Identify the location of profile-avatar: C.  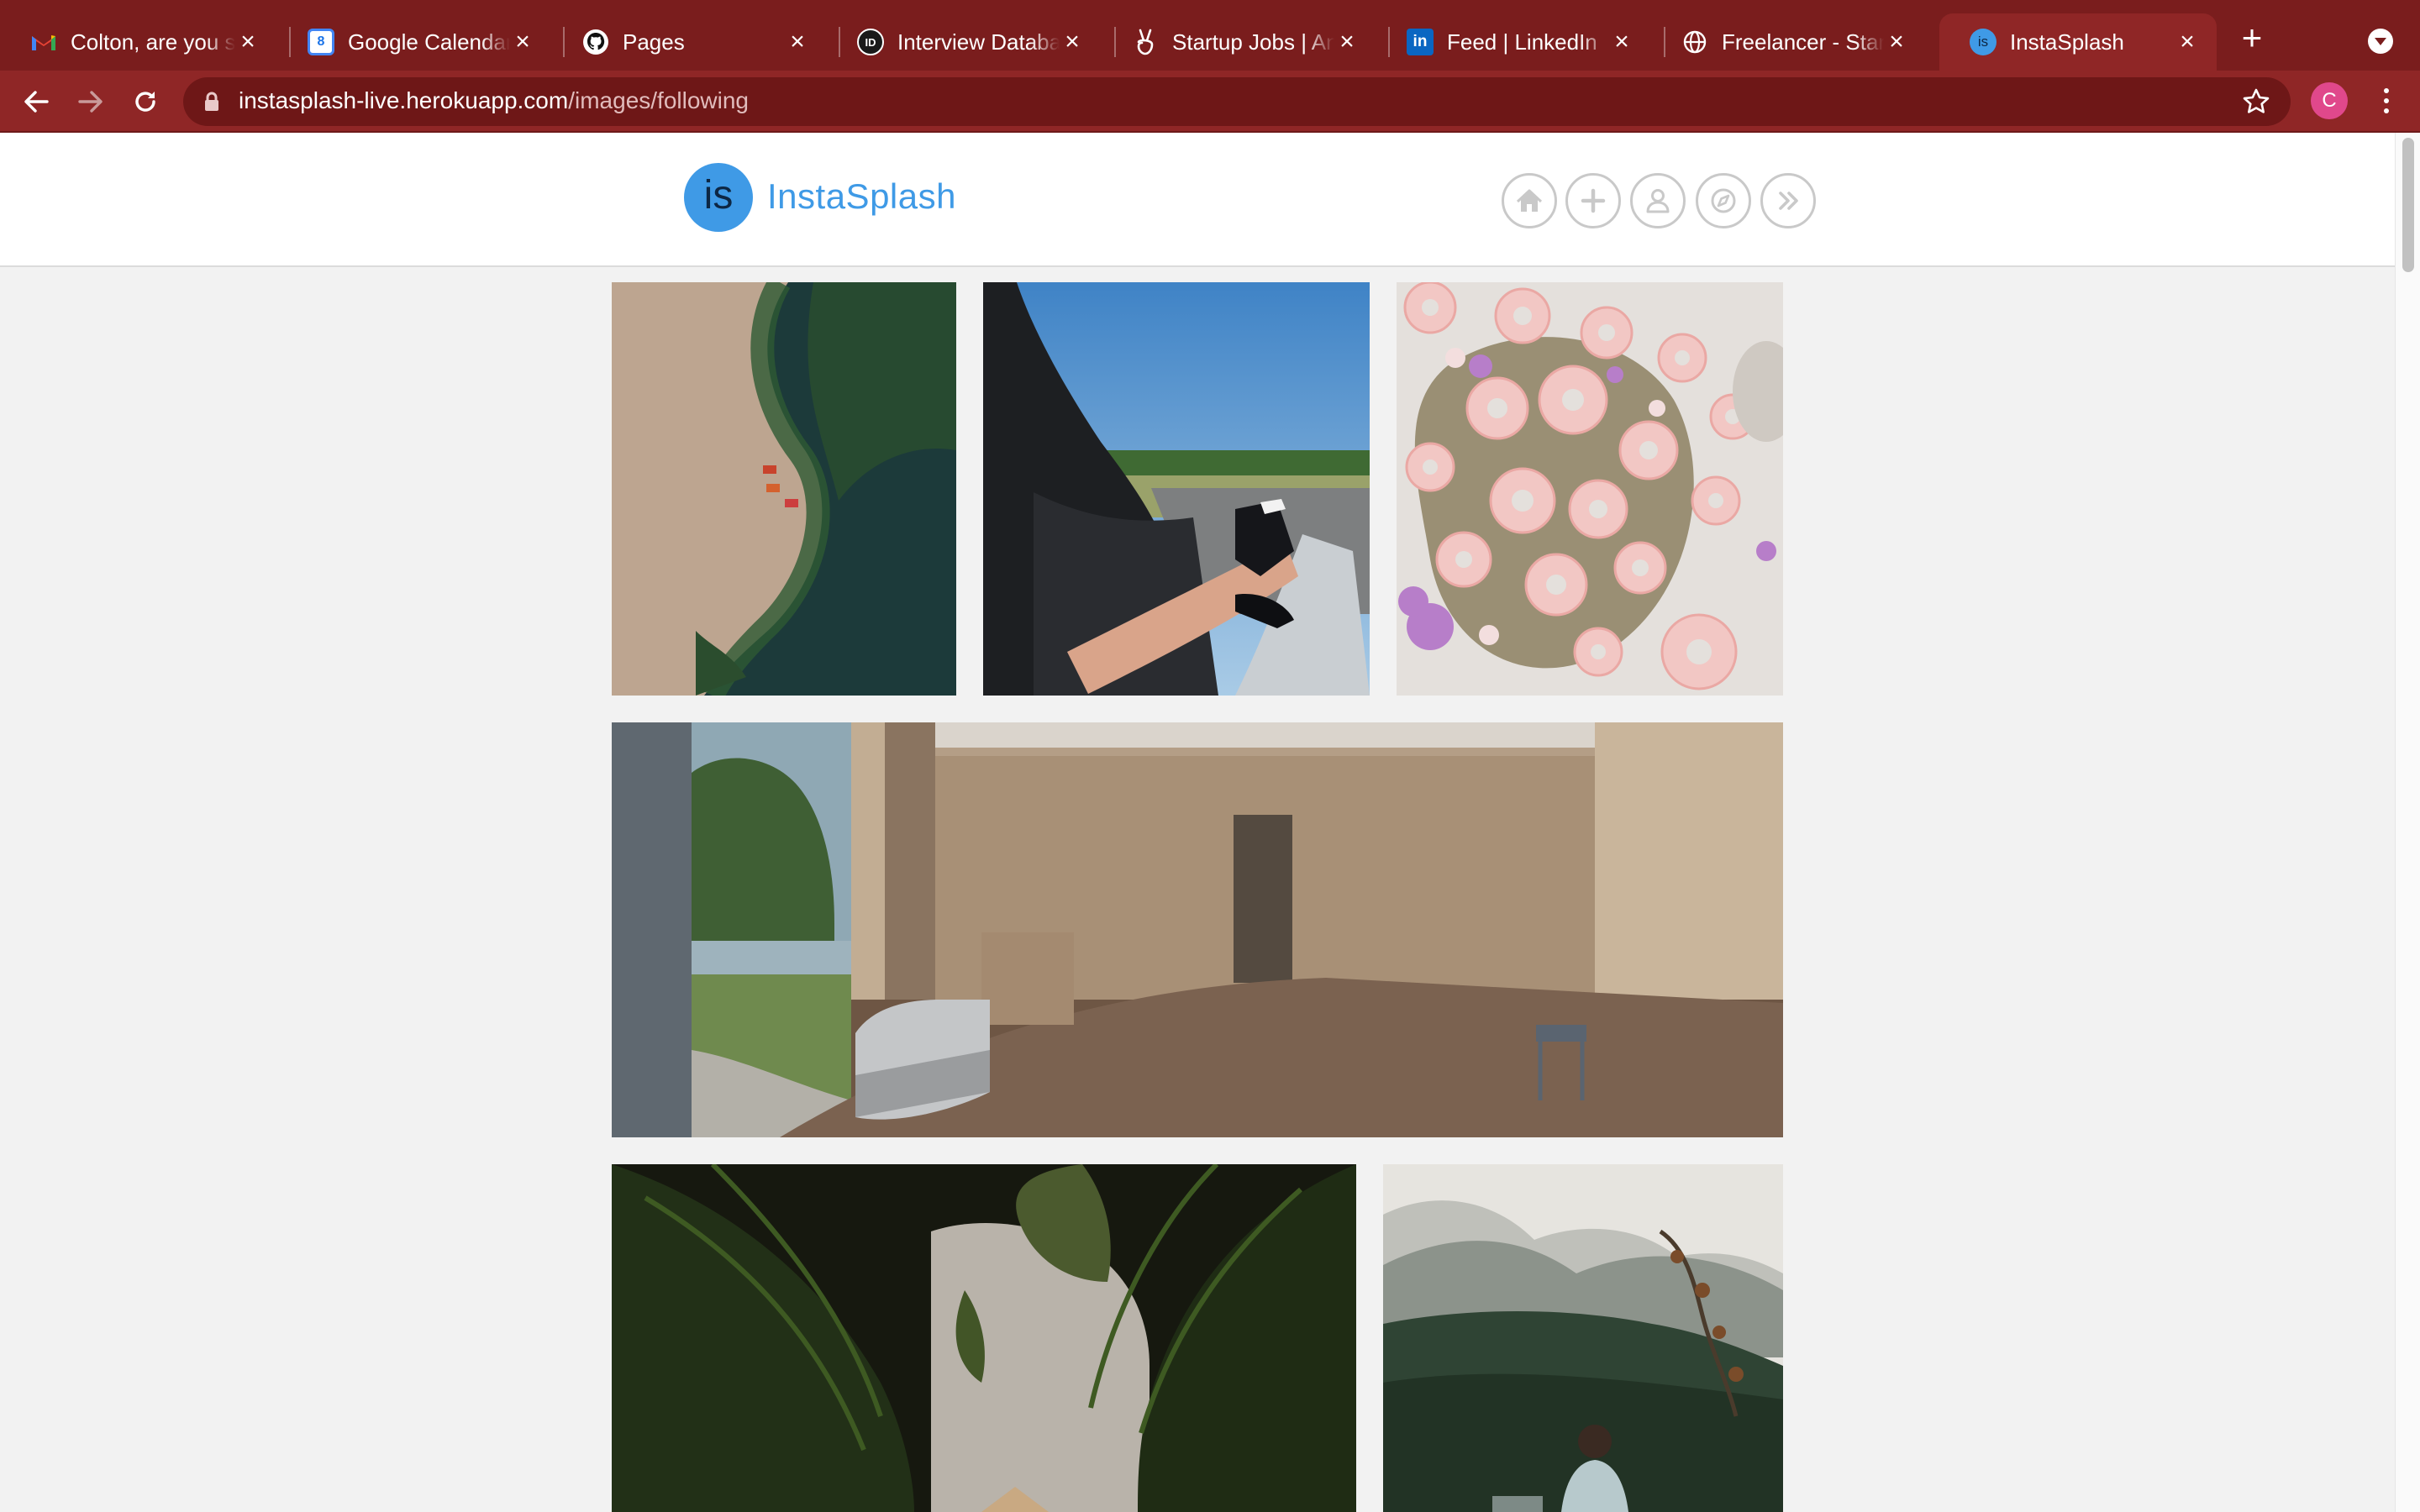
(2329, 100).